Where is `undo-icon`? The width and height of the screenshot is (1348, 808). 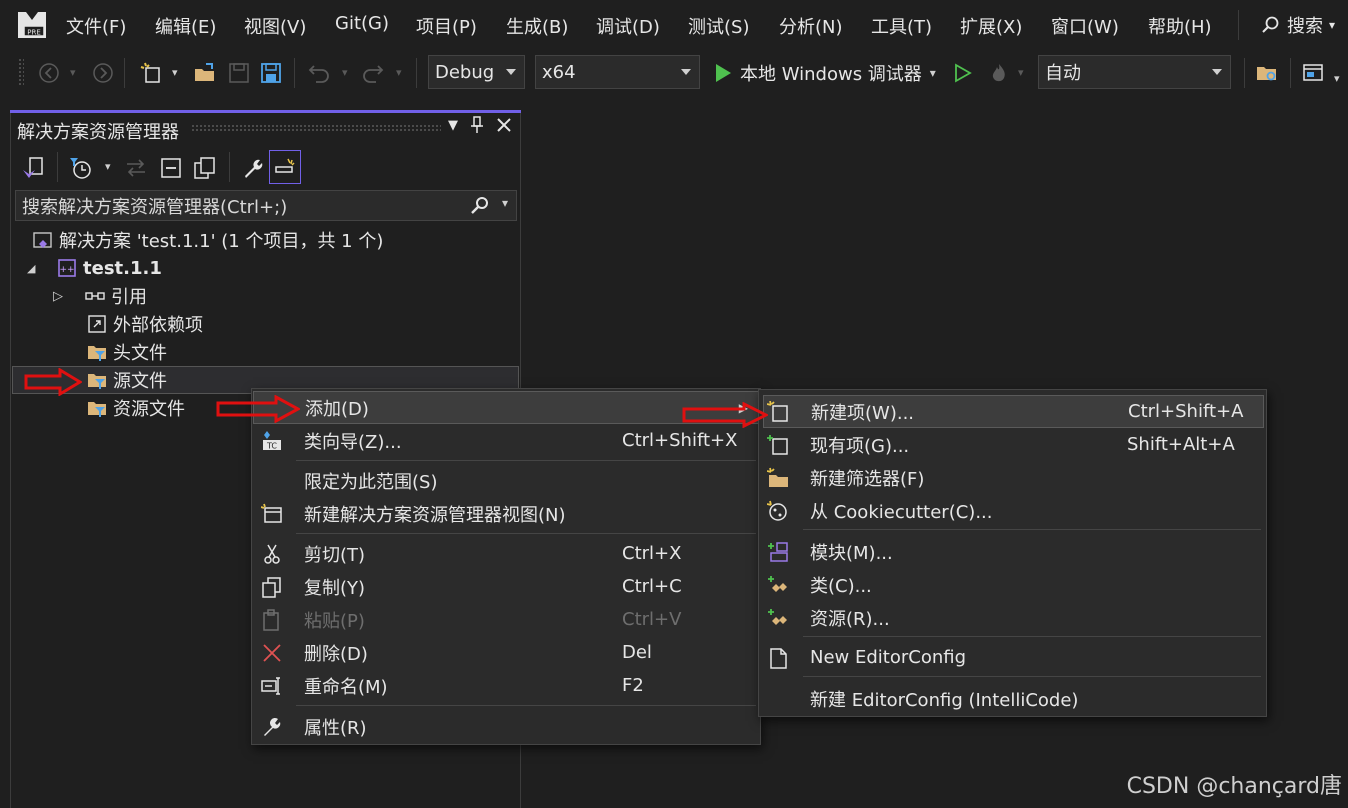 undo-icon is located at coordinates (319, 73).